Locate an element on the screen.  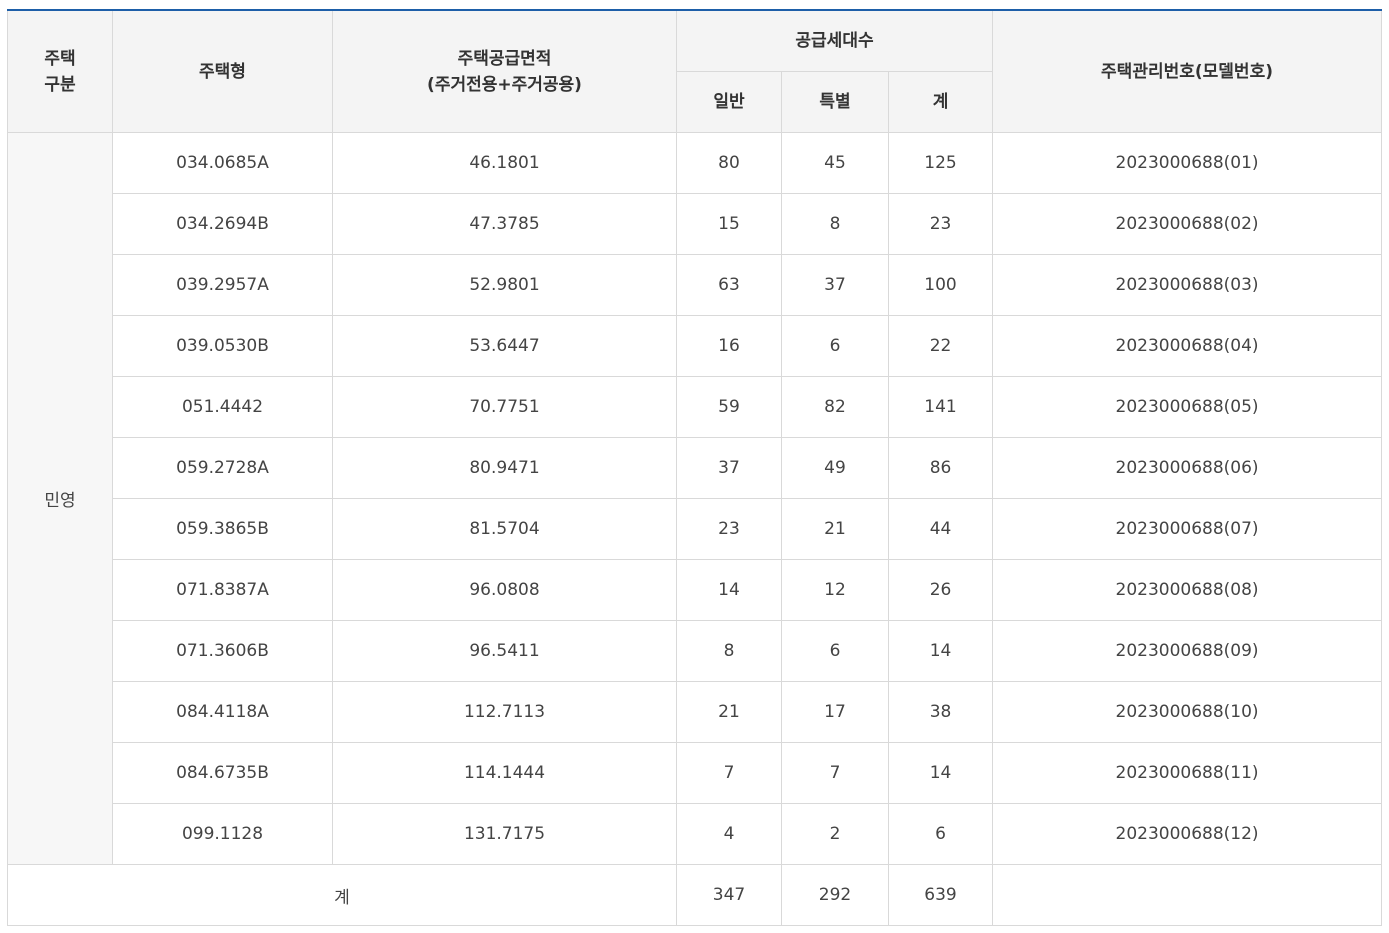
cell-general: 23 is located at coordinates (729, 529).